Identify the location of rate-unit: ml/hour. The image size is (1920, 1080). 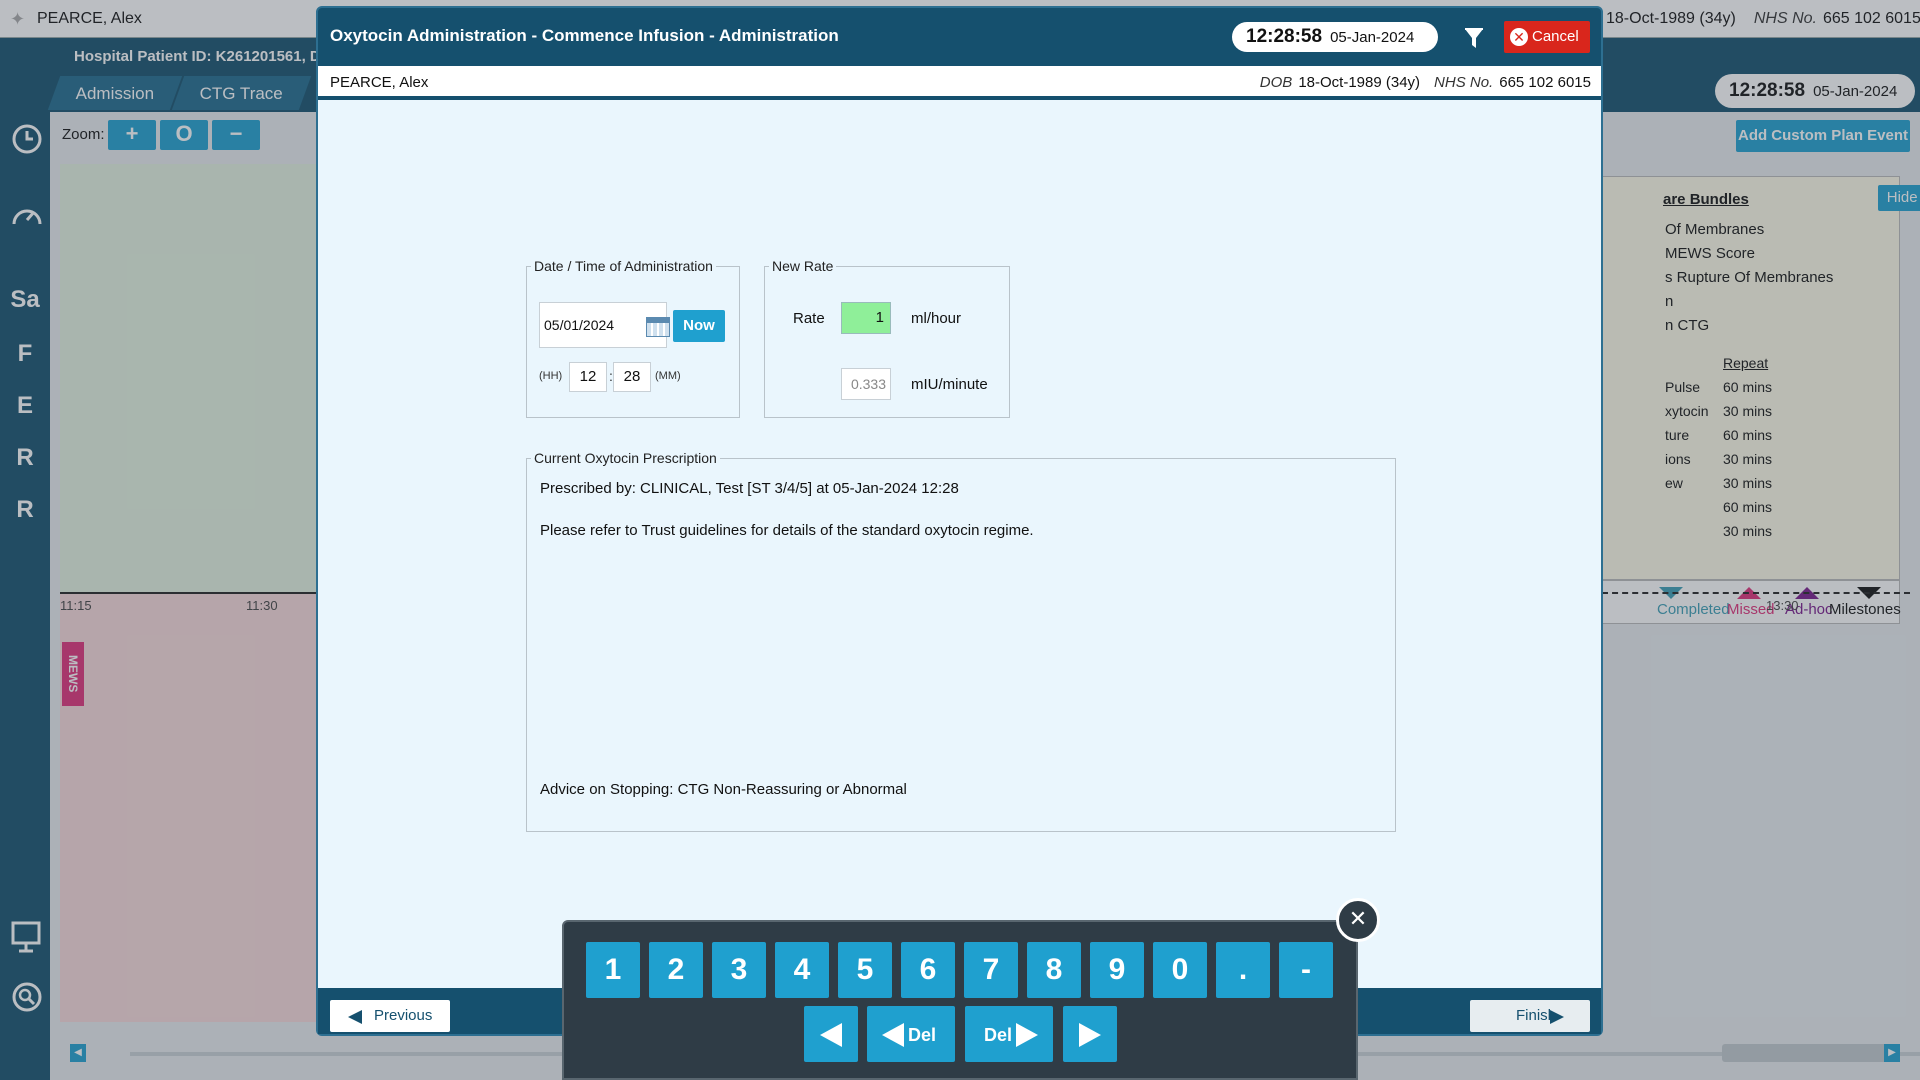
(936, 318).